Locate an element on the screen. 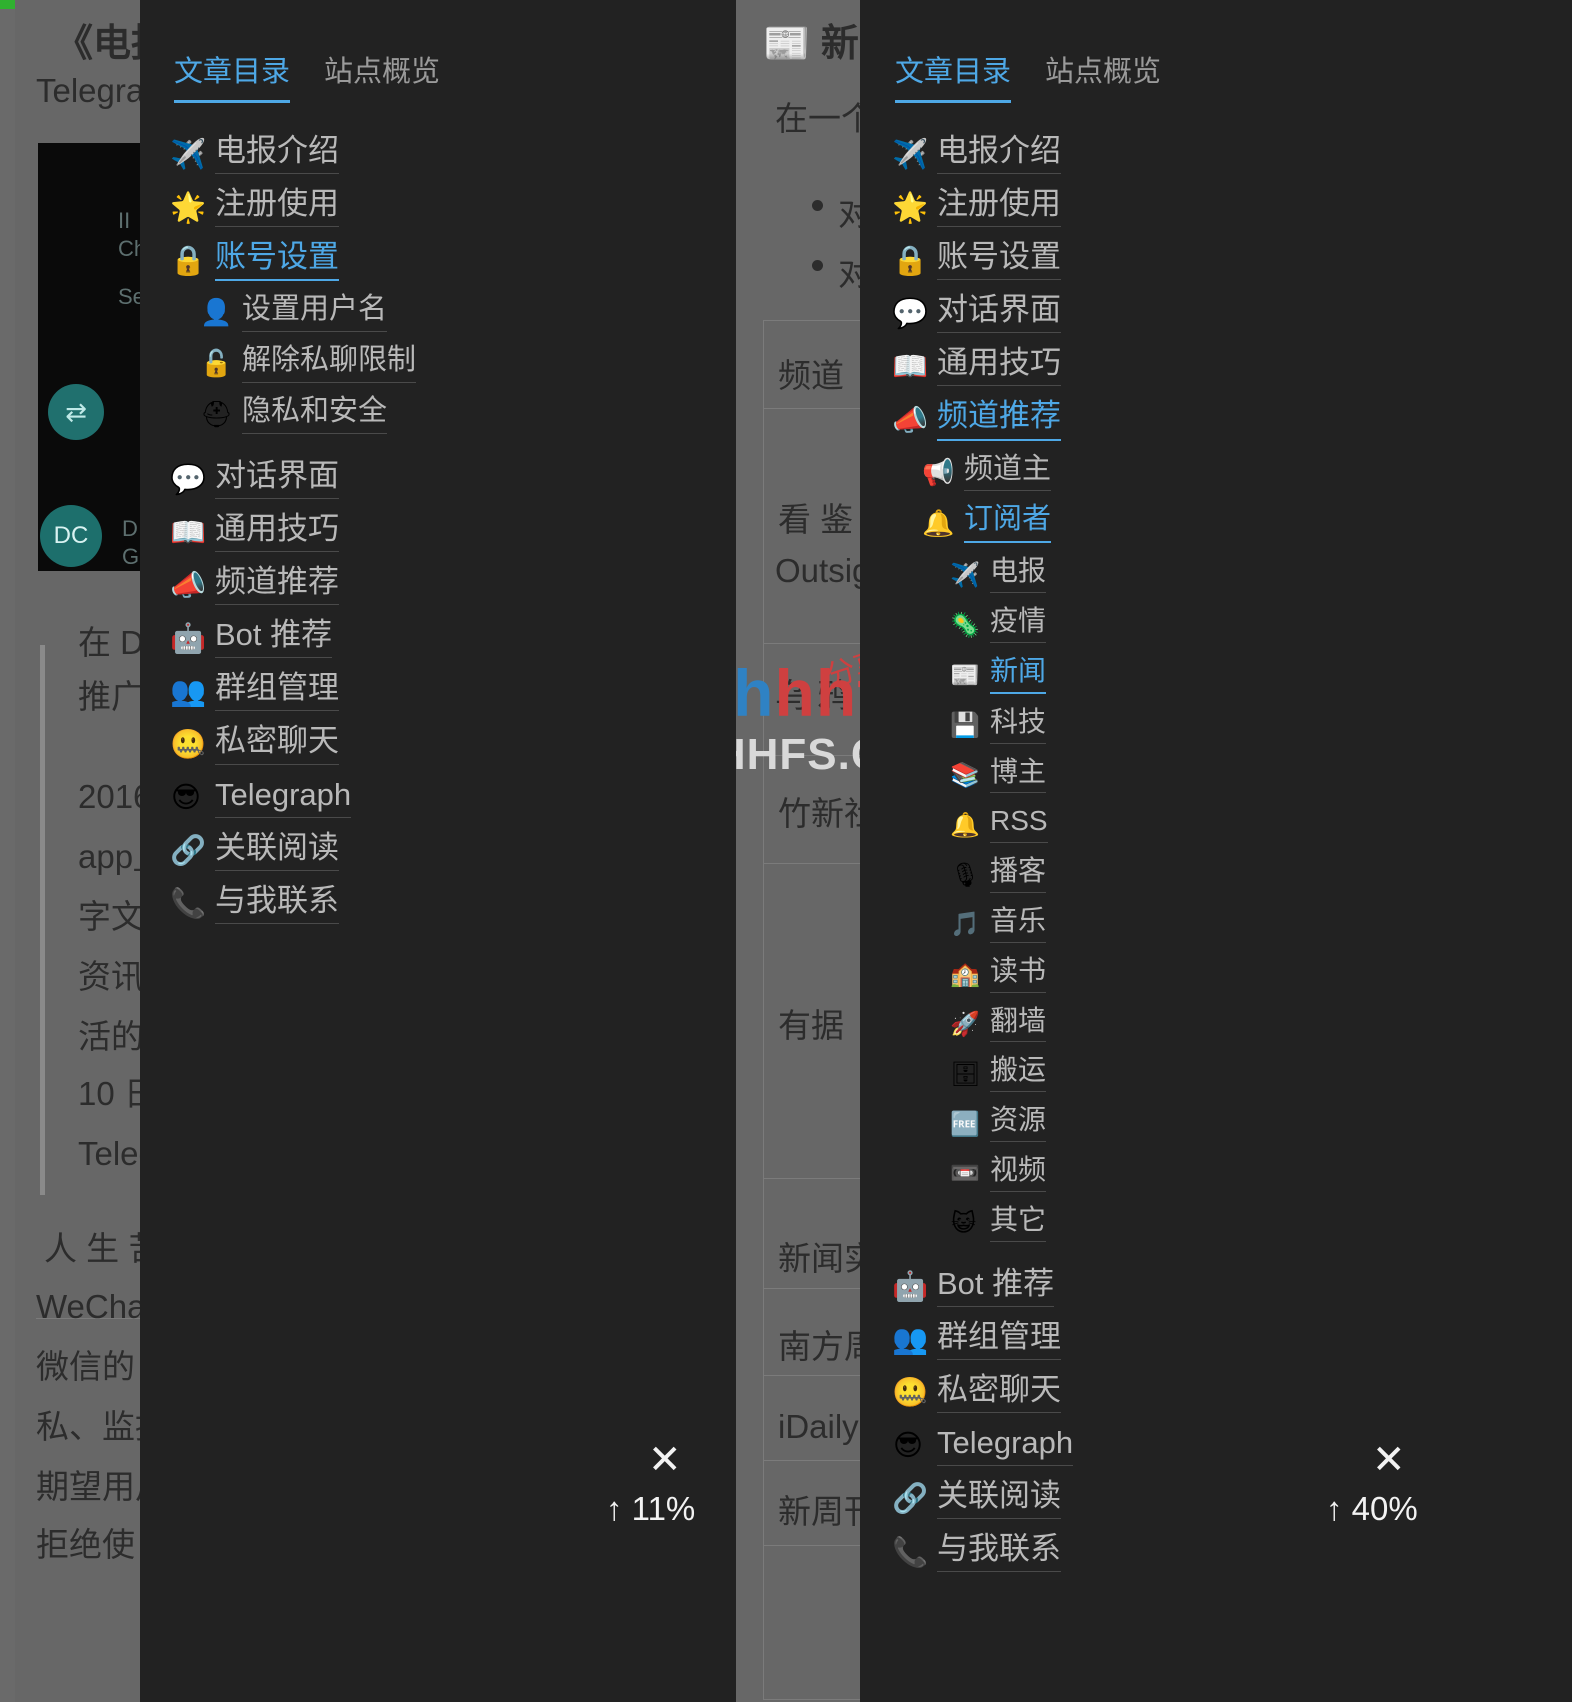 Image resolution: width=1572 pixels, height=1702 pixels. toc-item-icon: 😺 is located at coordinates (963, 1223).